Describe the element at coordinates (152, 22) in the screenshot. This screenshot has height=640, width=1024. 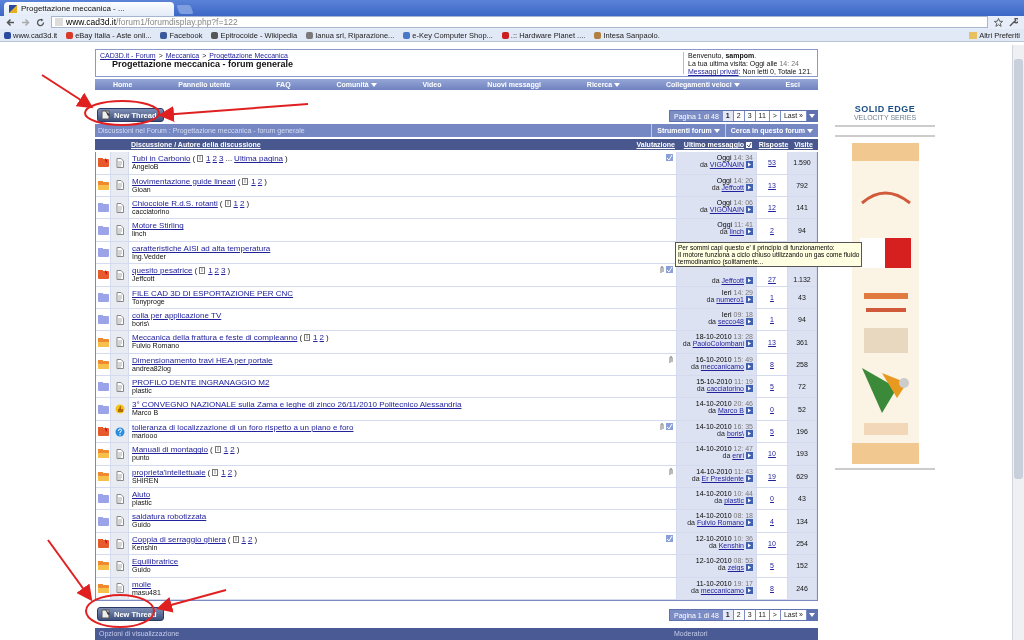
I see `url-text: www.cad3d.it/forum1/forumdisplay.php?f=122` at that location.